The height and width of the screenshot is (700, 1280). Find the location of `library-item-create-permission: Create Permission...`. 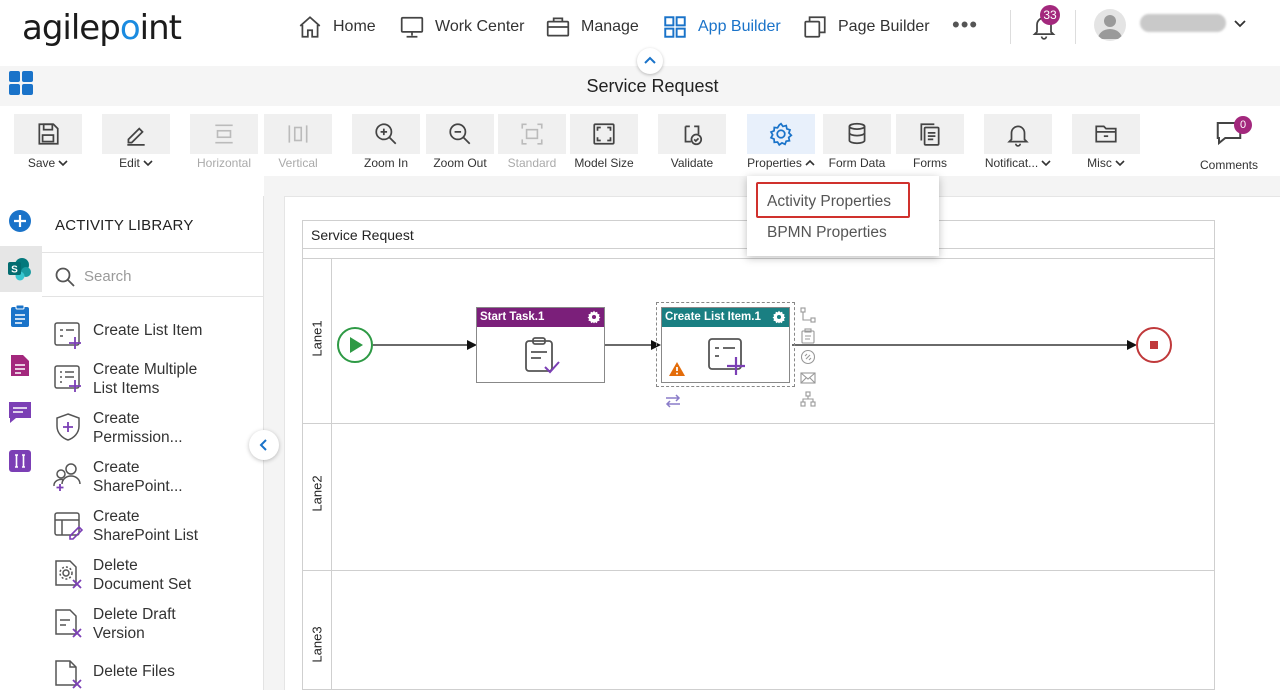

library-item-create-permission: Create Permission... is located at coordinates (157, 431).